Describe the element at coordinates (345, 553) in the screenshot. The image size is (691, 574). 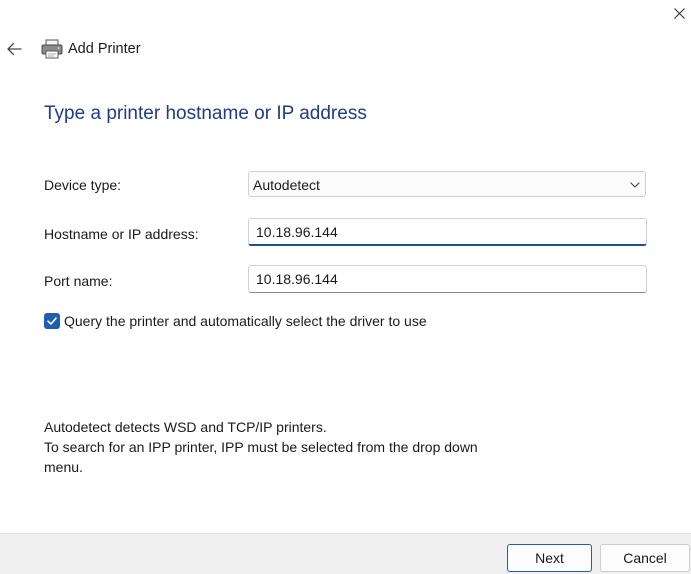
I see `dialog-footer: Next Cancel` at that location.